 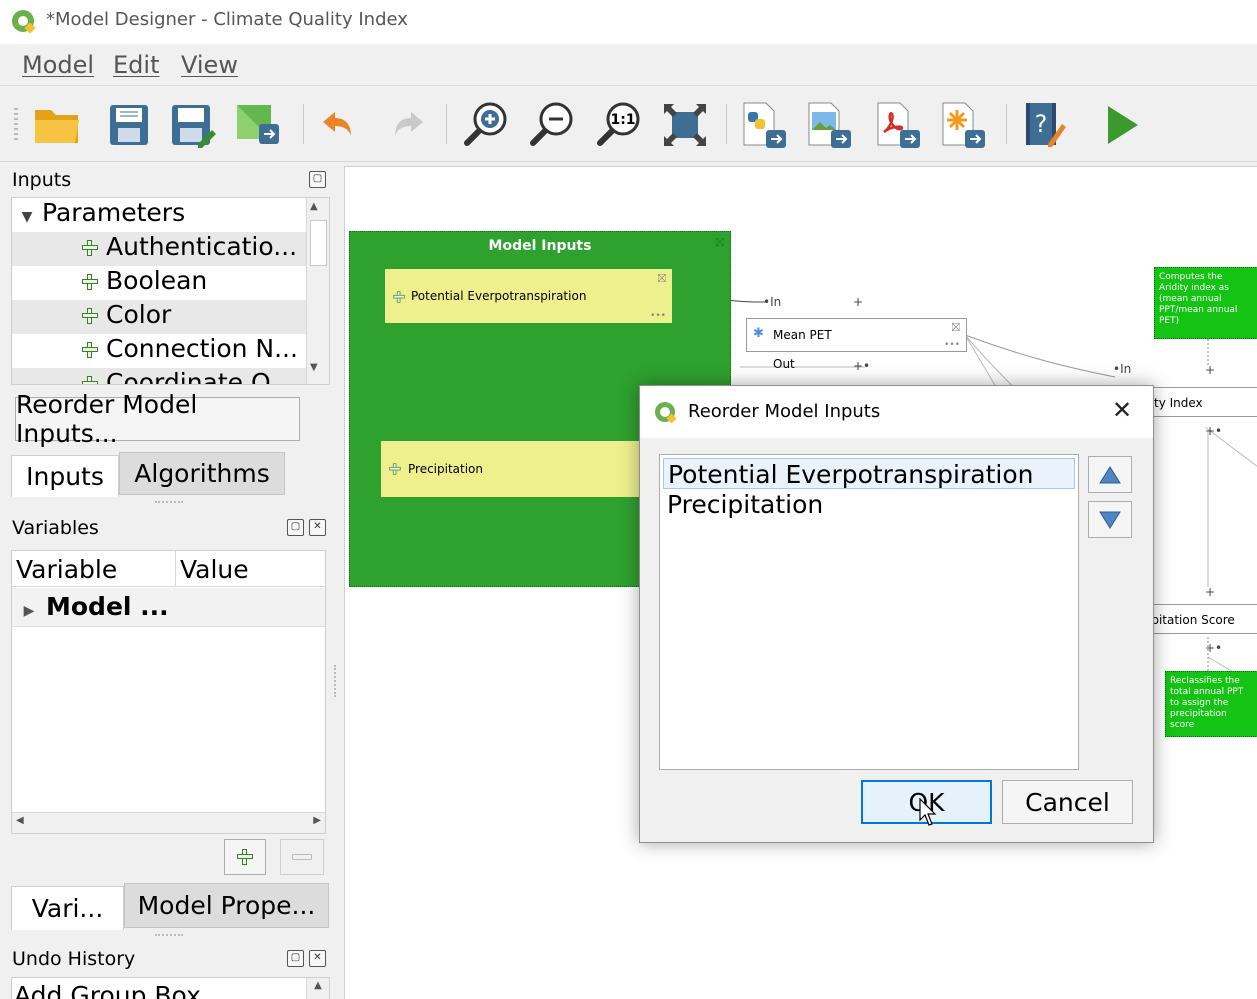 I want to click on redo-icon, so click(x=406, y=125).